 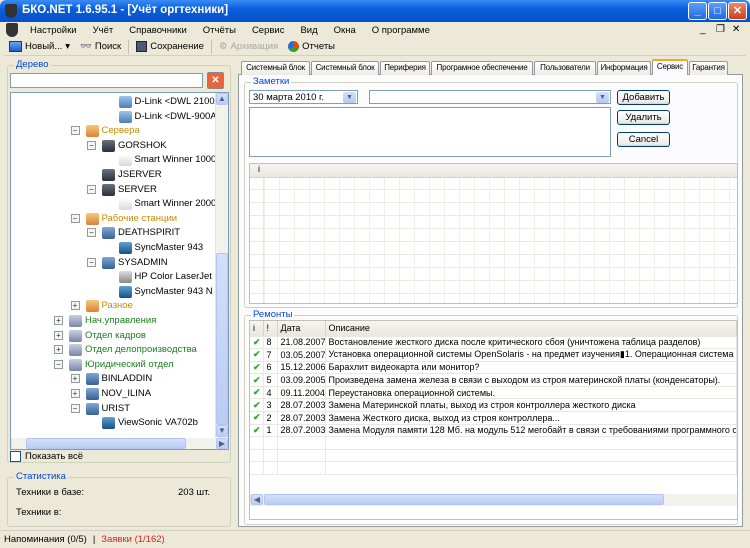 I want to click on note-textarea, so click(x=430, y=132).